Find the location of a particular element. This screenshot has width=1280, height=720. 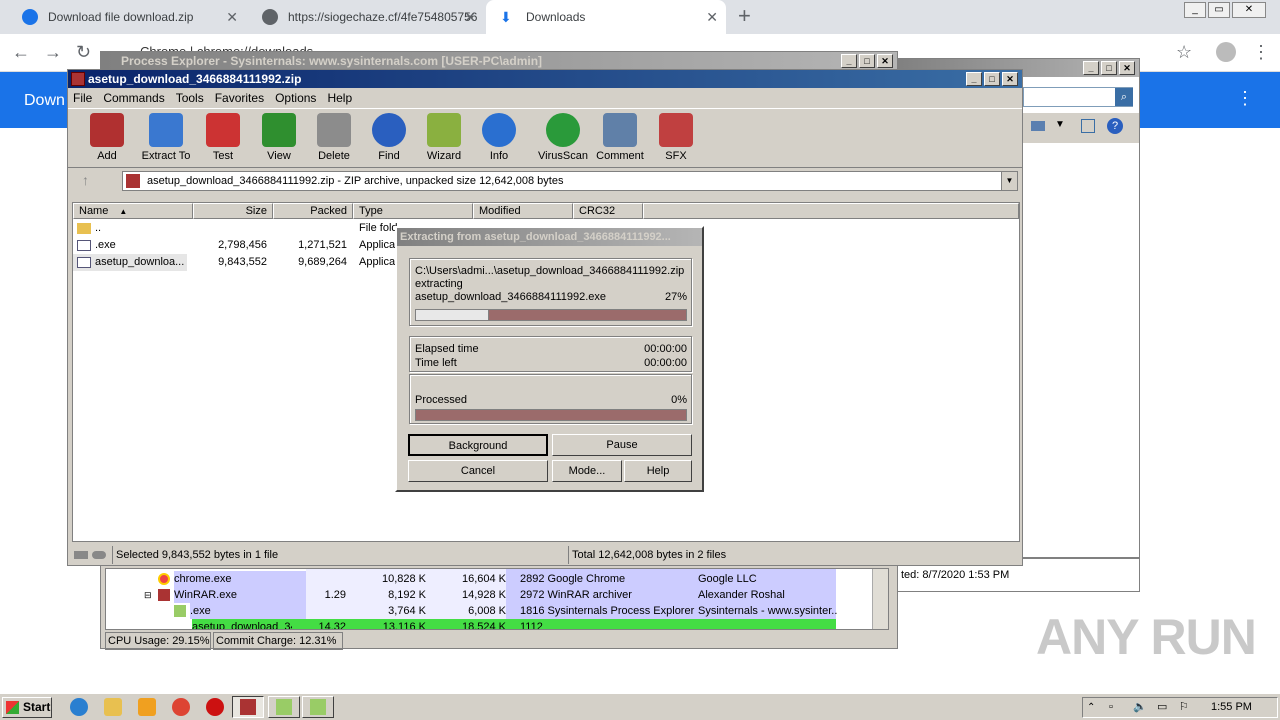

column-modified: Modified is located at coordinates (523, 211).